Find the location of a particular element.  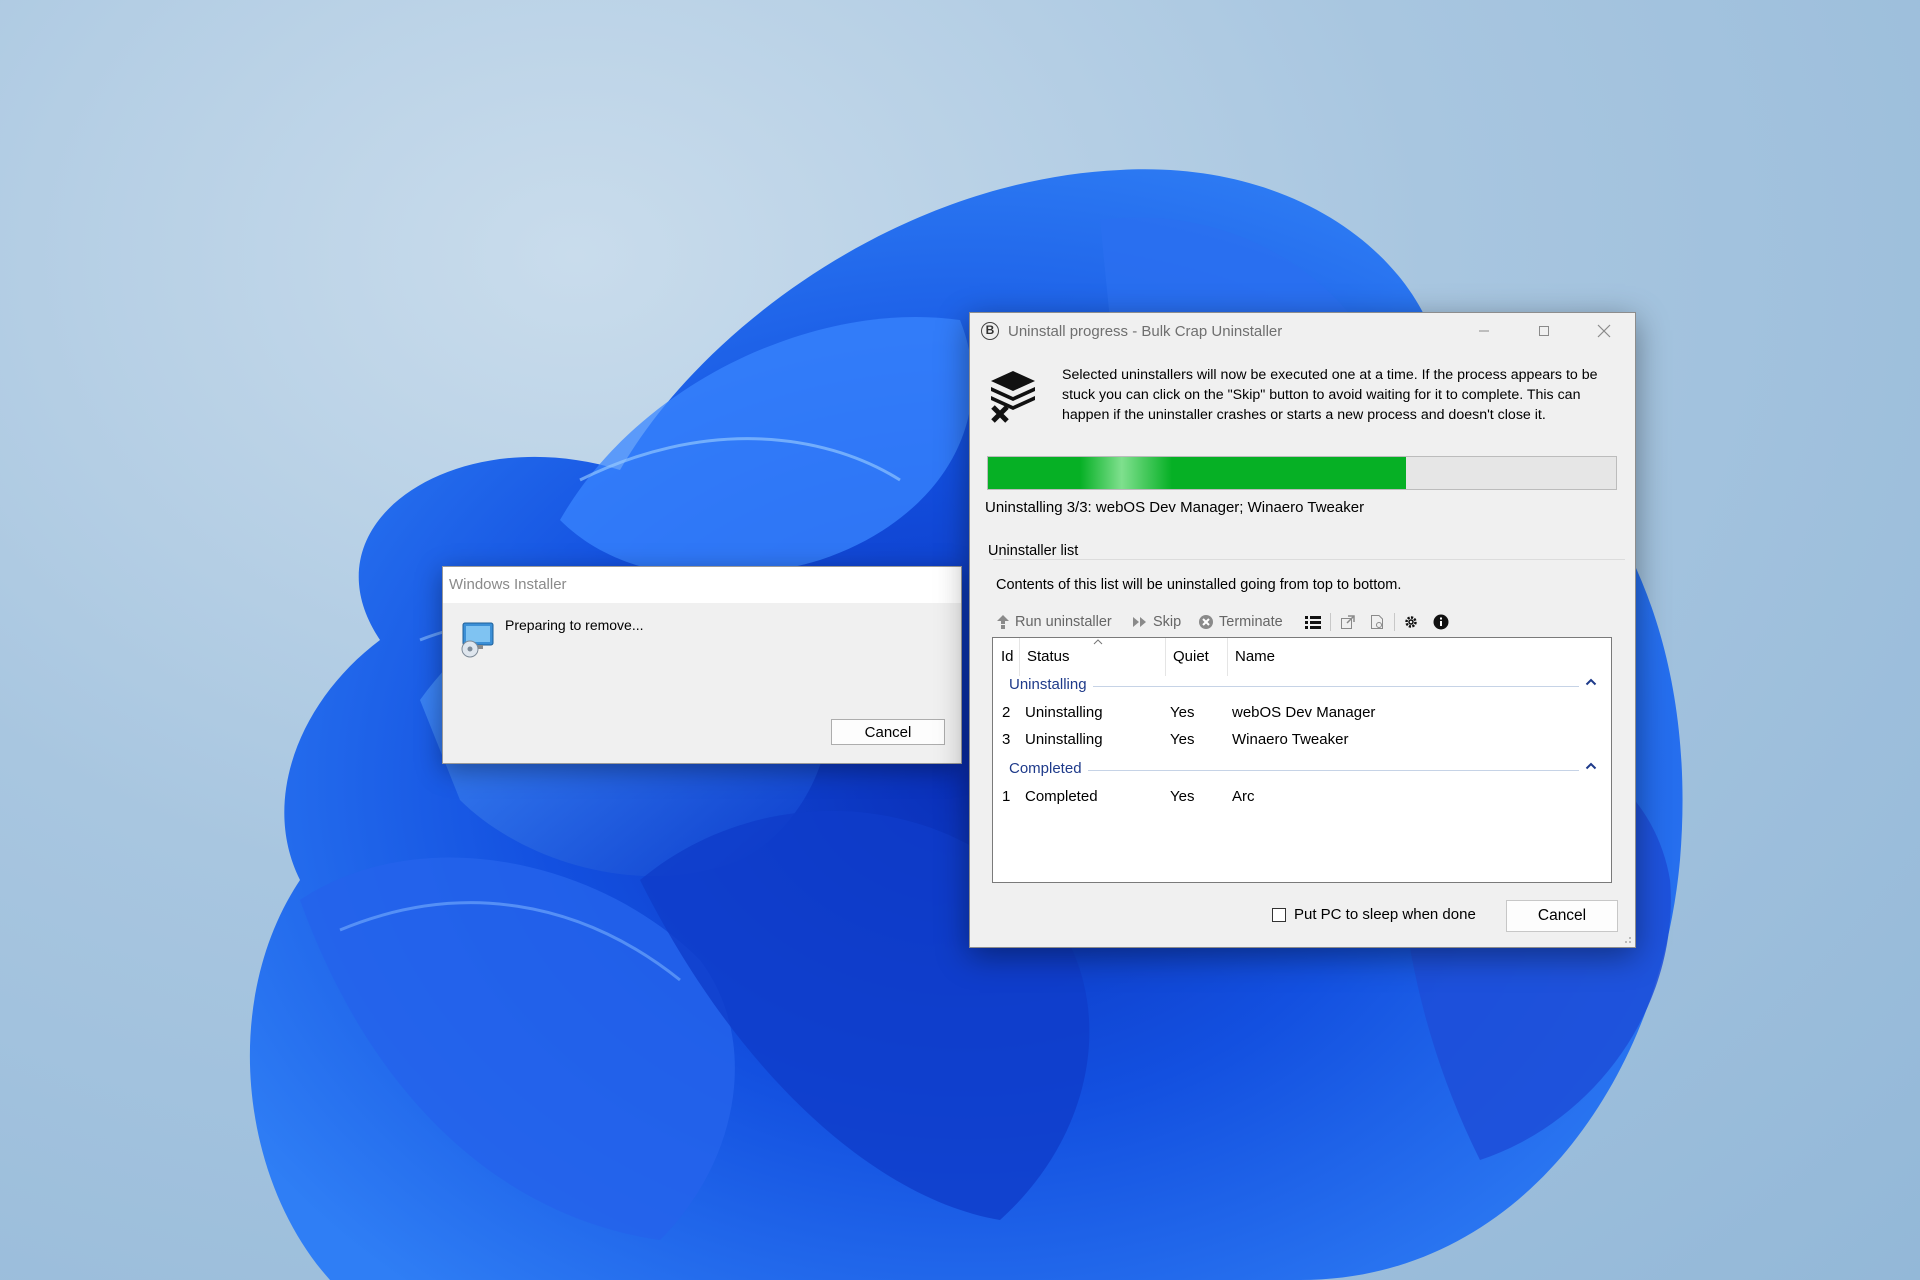

list-view-button is located at coordinates (1313, 622).